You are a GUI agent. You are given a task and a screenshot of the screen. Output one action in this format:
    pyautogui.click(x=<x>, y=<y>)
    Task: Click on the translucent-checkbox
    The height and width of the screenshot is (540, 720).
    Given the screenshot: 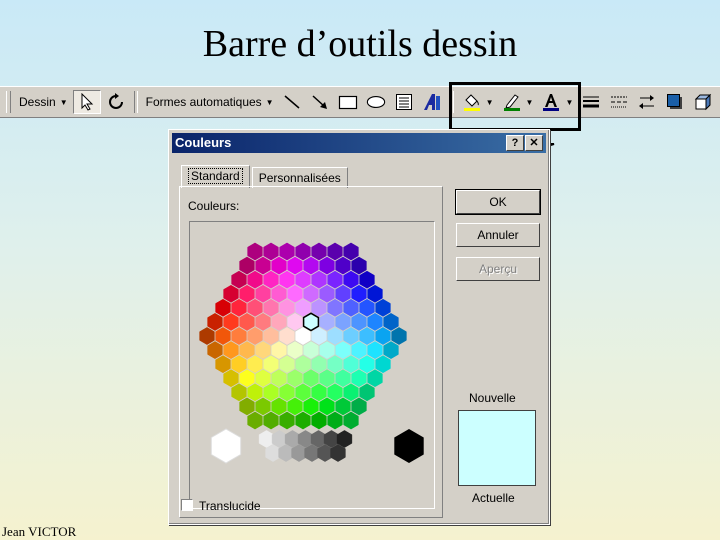 What is the action you would take?
    pyautogui.click(x=187, y=505)
    